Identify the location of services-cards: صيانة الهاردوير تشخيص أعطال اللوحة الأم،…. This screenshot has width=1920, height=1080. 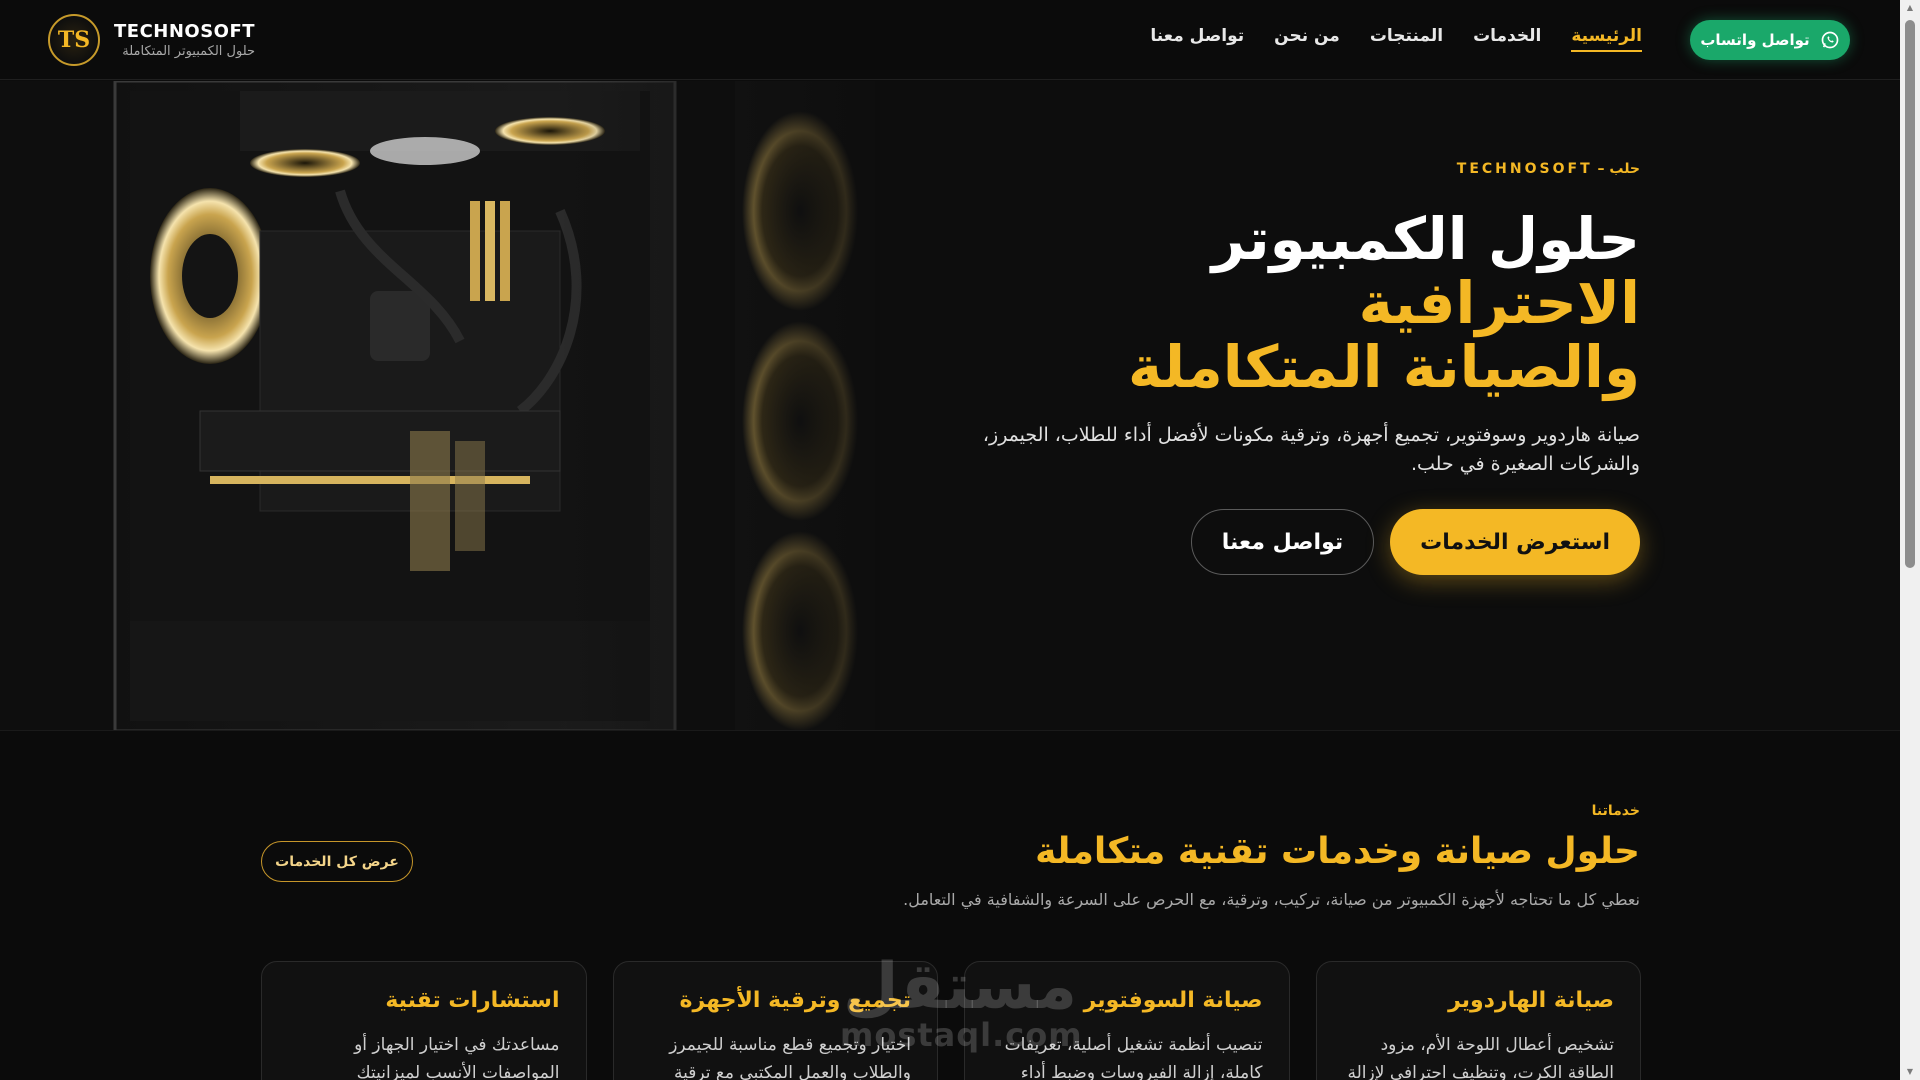
(951, 1020).